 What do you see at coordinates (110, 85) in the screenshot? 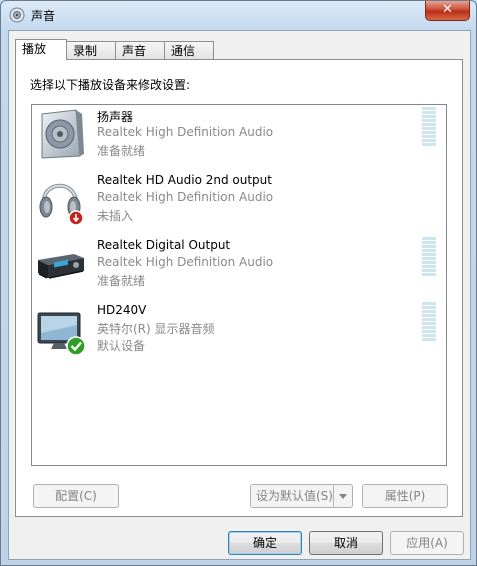
I see `instruction-text: 选择以下播放设备来修改设置:` at bounding box center [110, 85].